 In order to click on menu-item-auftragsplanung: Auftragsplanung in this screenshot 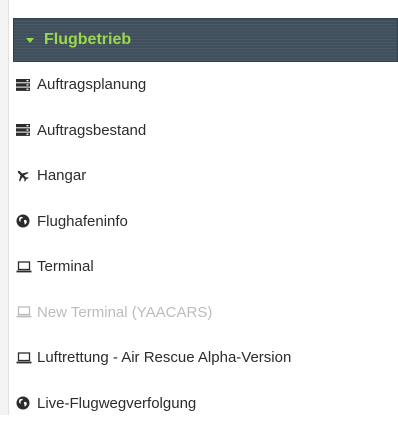, I will do `click(205, 85)`.